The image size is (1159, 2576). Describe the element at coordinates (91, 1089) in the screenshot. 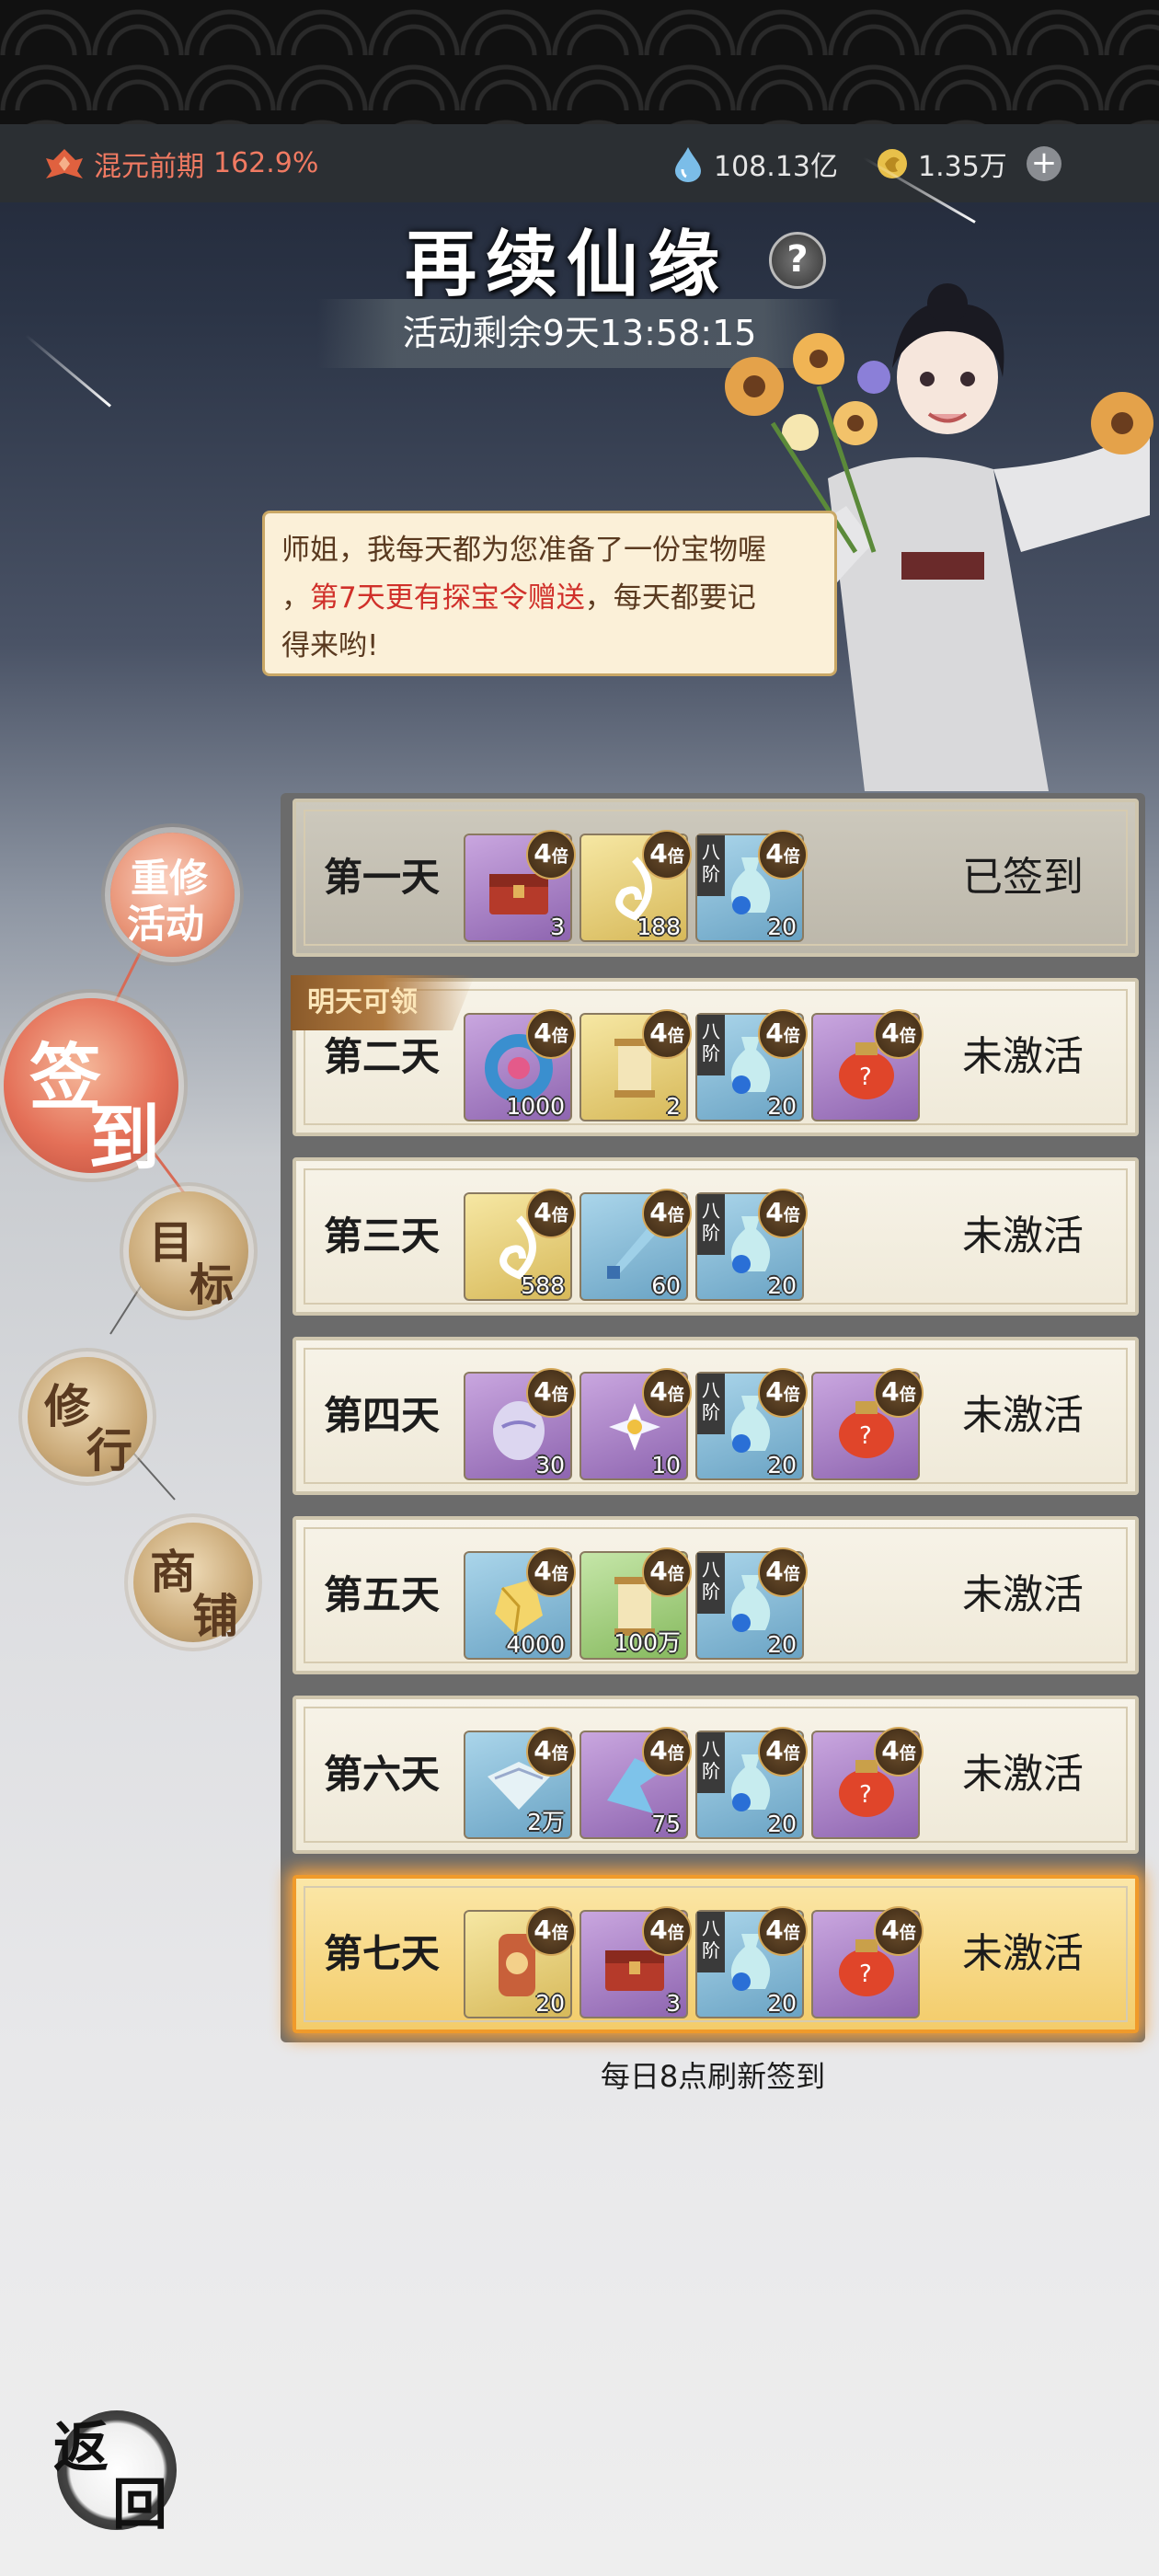

I see `nav-sign-in: 签 到` at that location.